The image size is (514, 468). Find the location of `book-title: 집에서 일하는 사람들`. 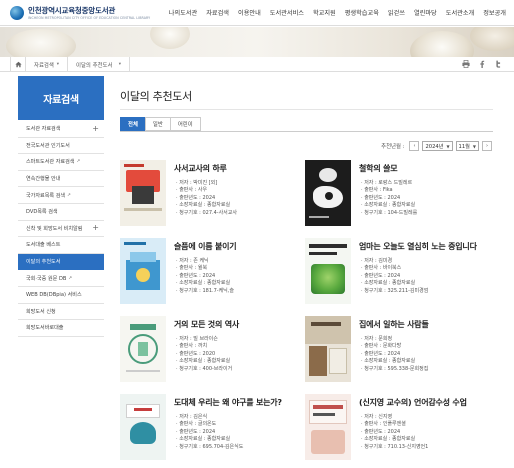

book-title: 집에서 일하는 사람들 is located at coordinates (394, 324).